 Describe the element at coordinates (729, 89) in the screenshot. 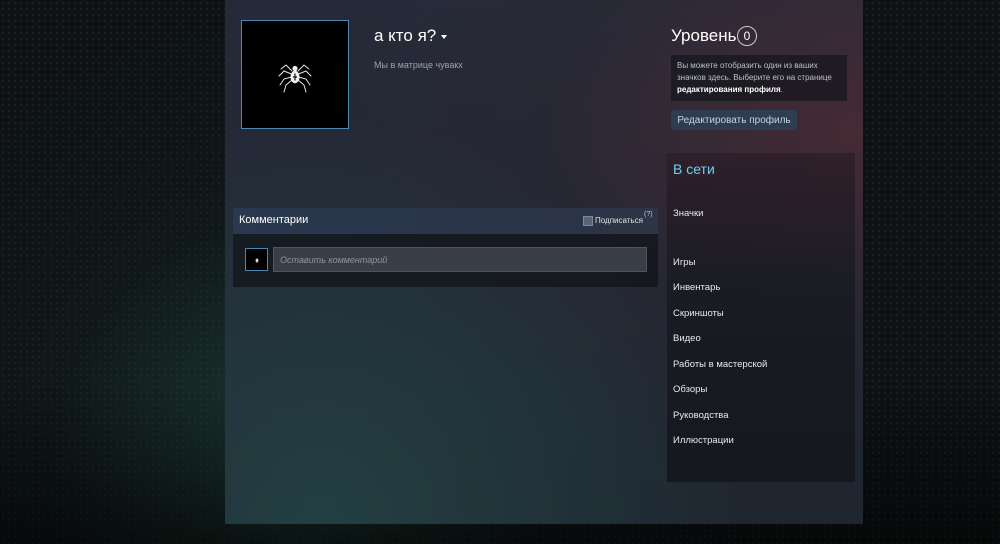

I see `edit-profile-link: редактирования профиля` at that location.